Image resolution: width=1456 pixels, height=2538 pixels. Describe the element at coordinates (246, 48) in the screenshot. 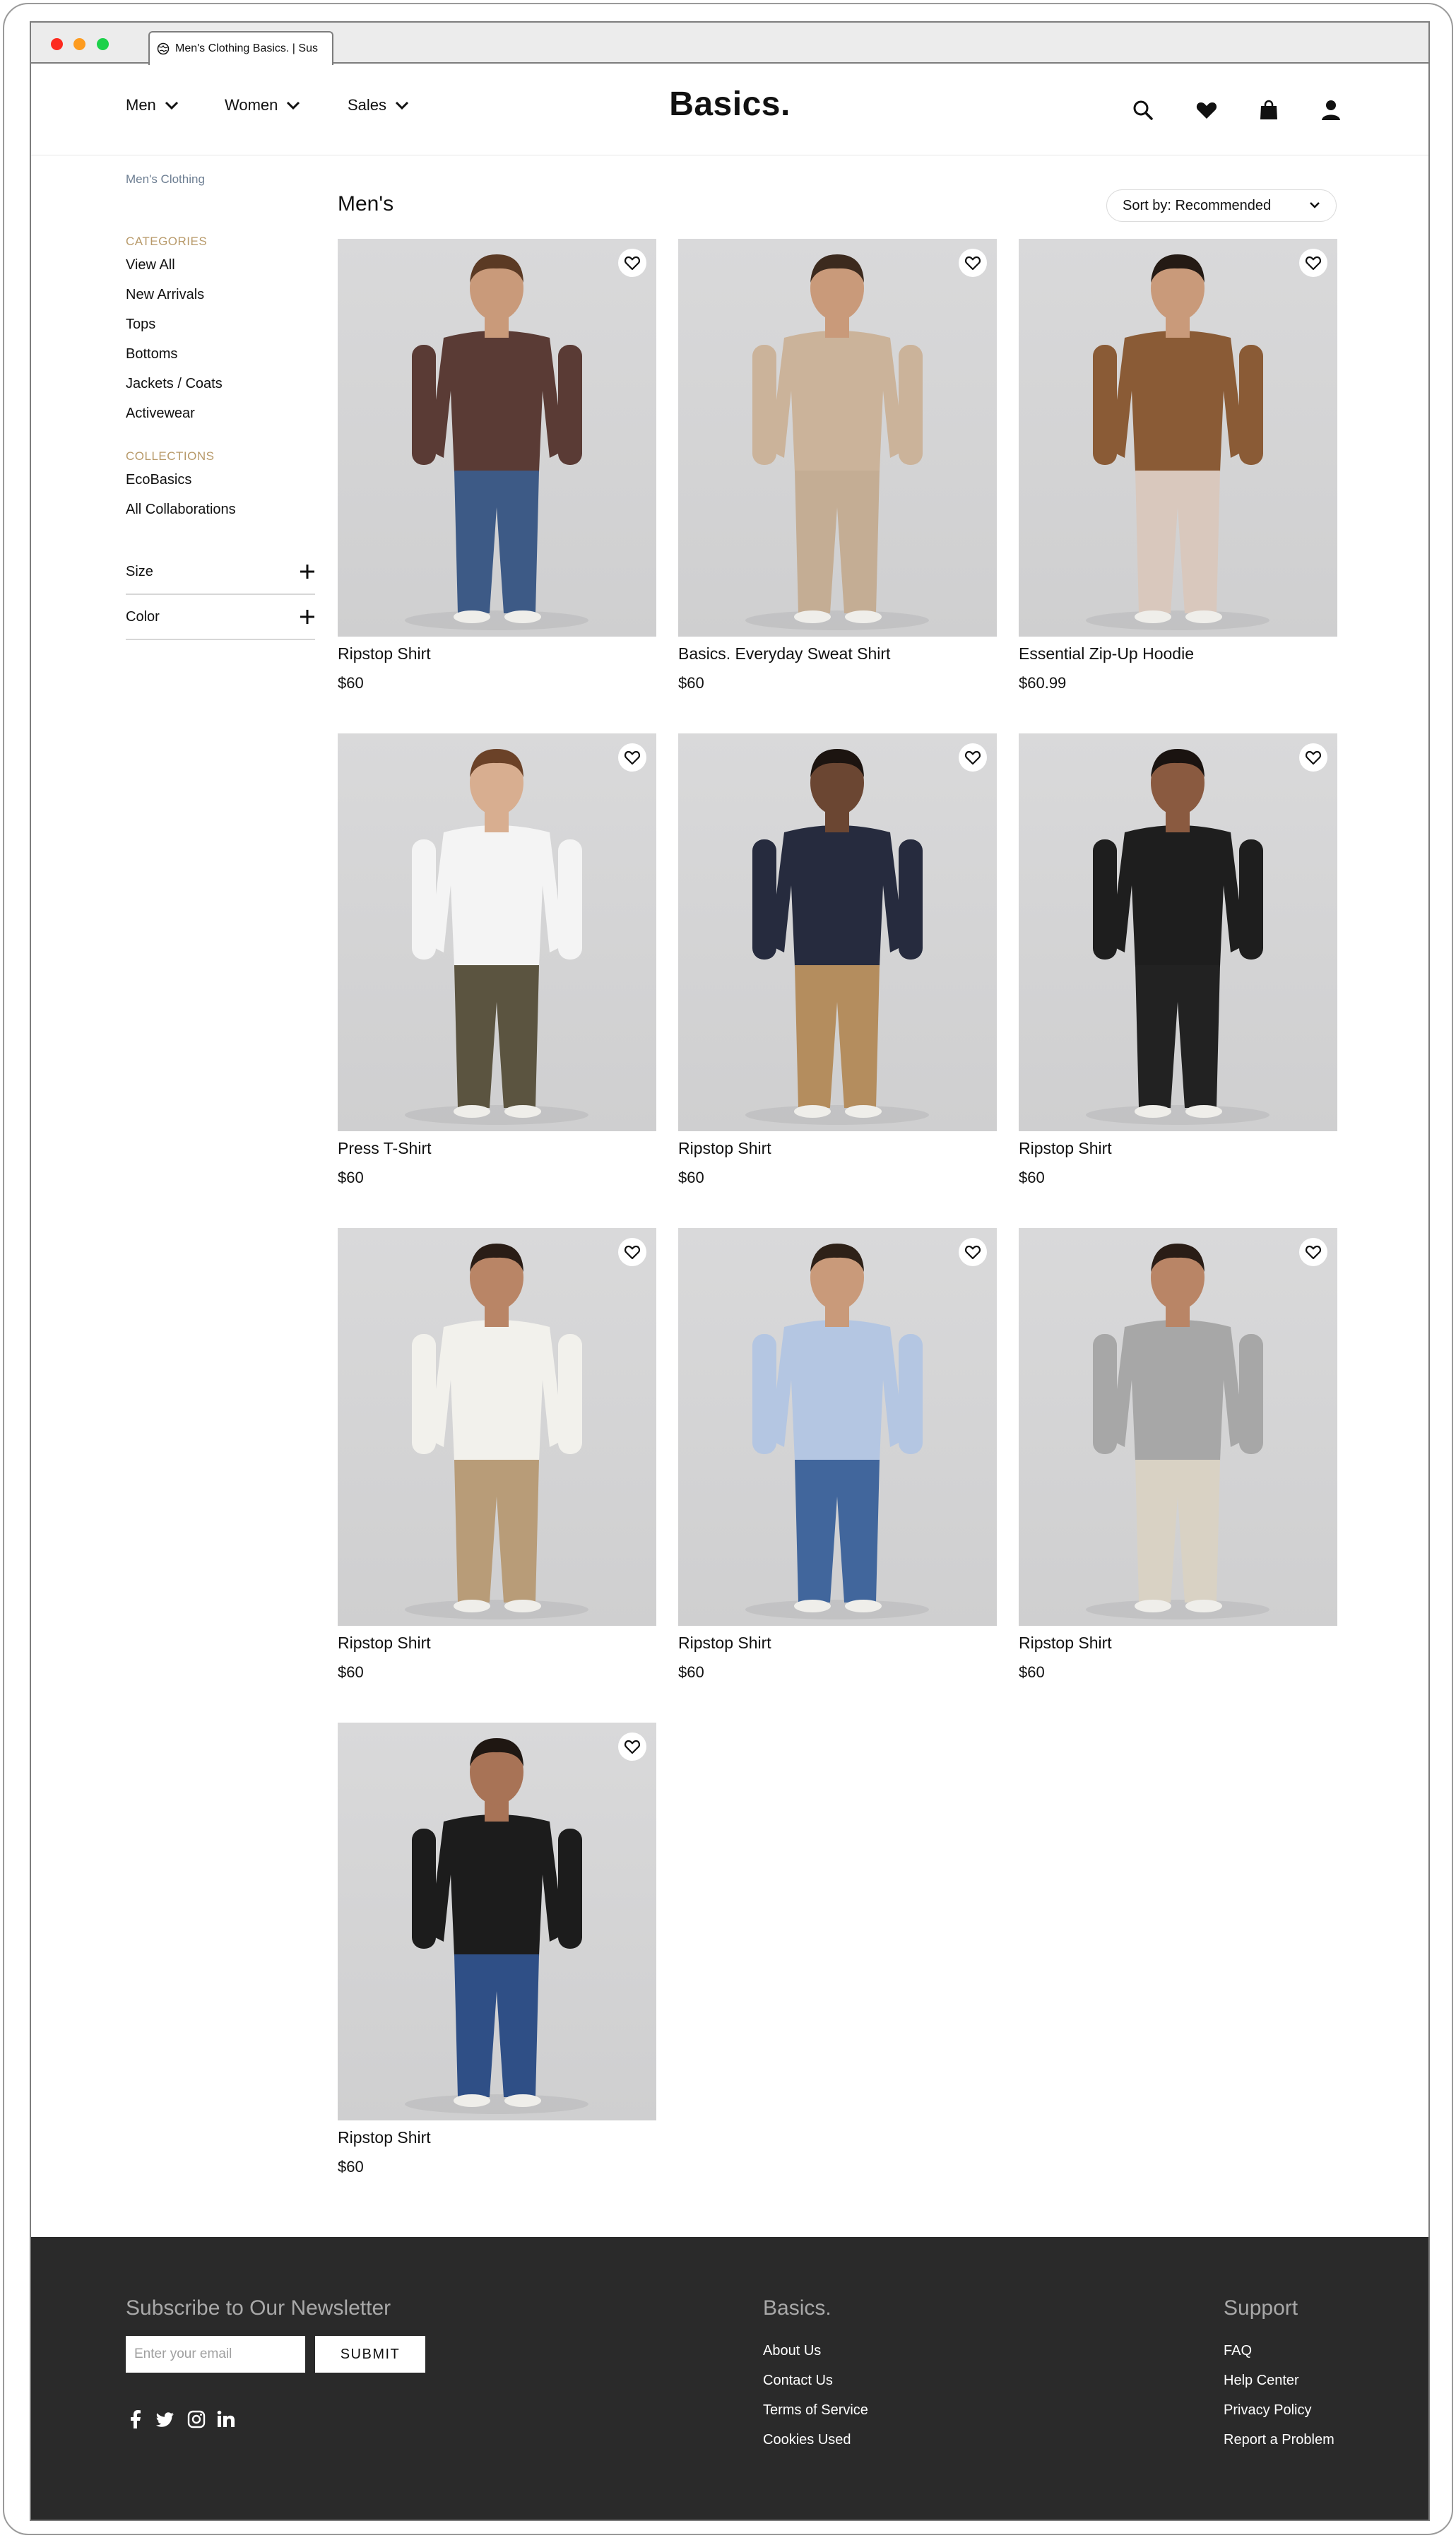

I see `browser-tab-title: Men's Clothing Basics. | Sus` at that location.